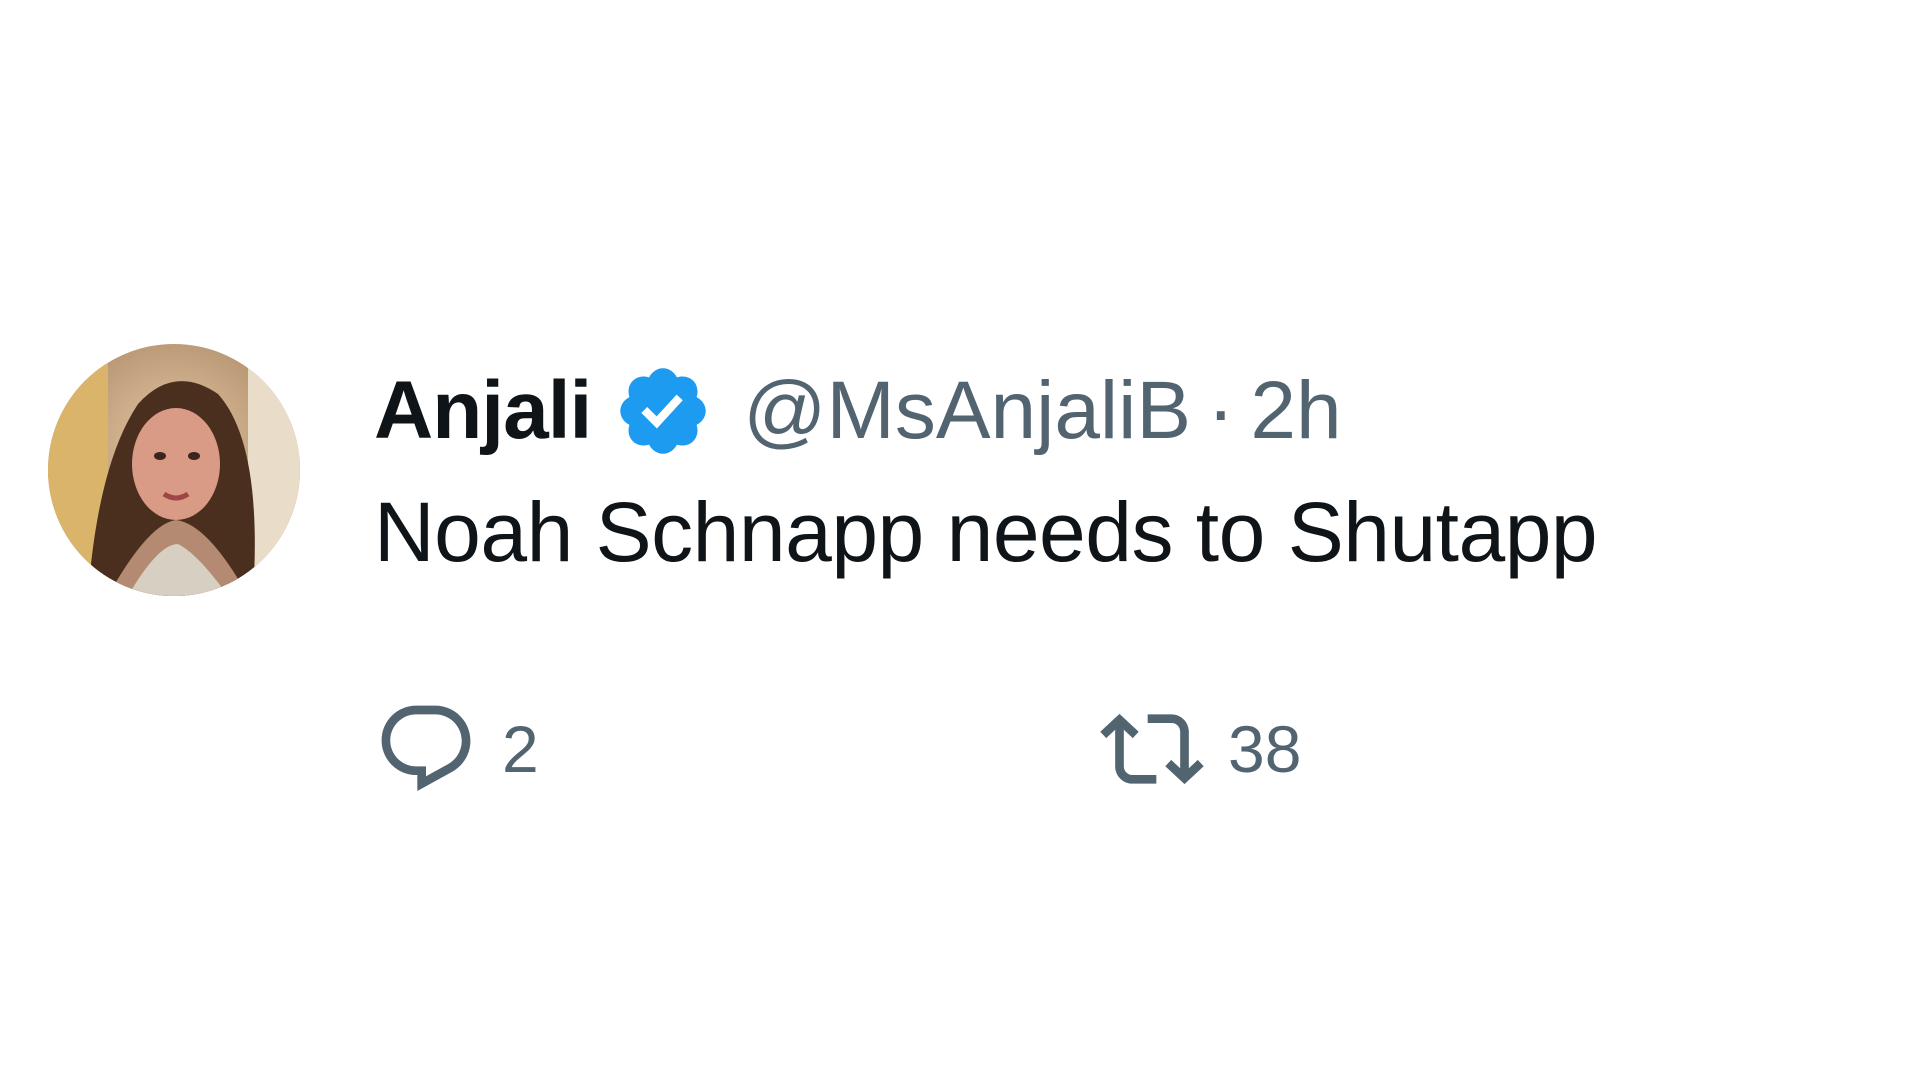 The height and width of the screenshot is (1080, 1920). Describe the element at coordinates (1152, 749) in the screenshot. I see `retweet-icon` at that location.